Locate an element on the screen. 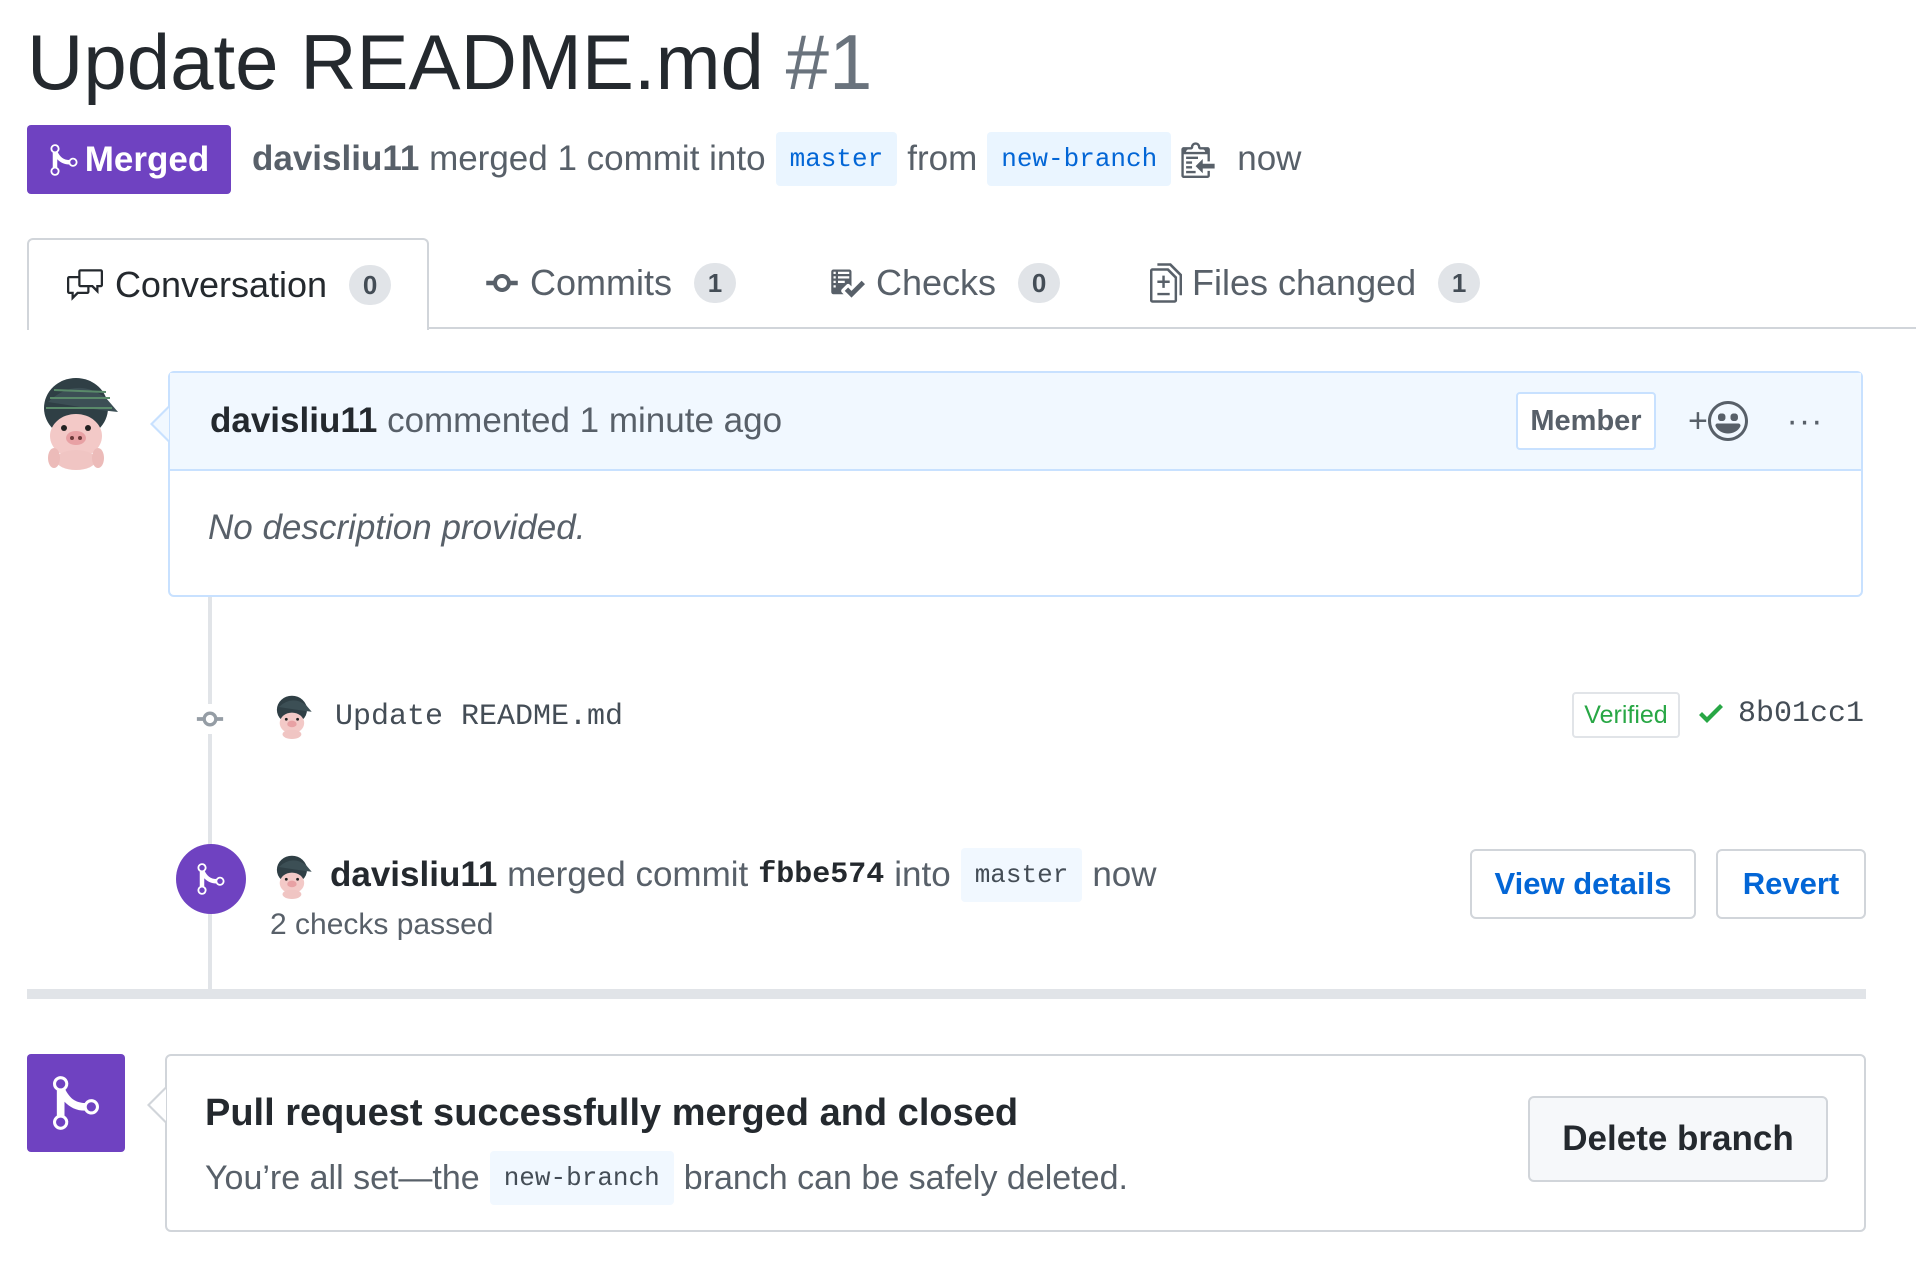 The height and width of the screenshot is (1261, 1916). merged-sub-before: You’re all set—the is located at coordinates (342, 1177).